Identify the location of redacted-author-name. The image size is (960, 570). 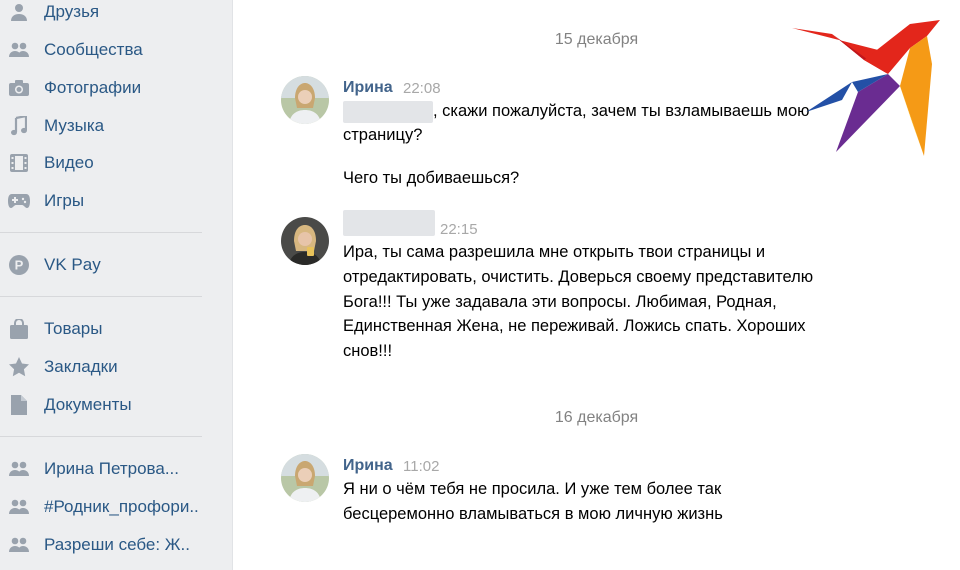
(389, 223).